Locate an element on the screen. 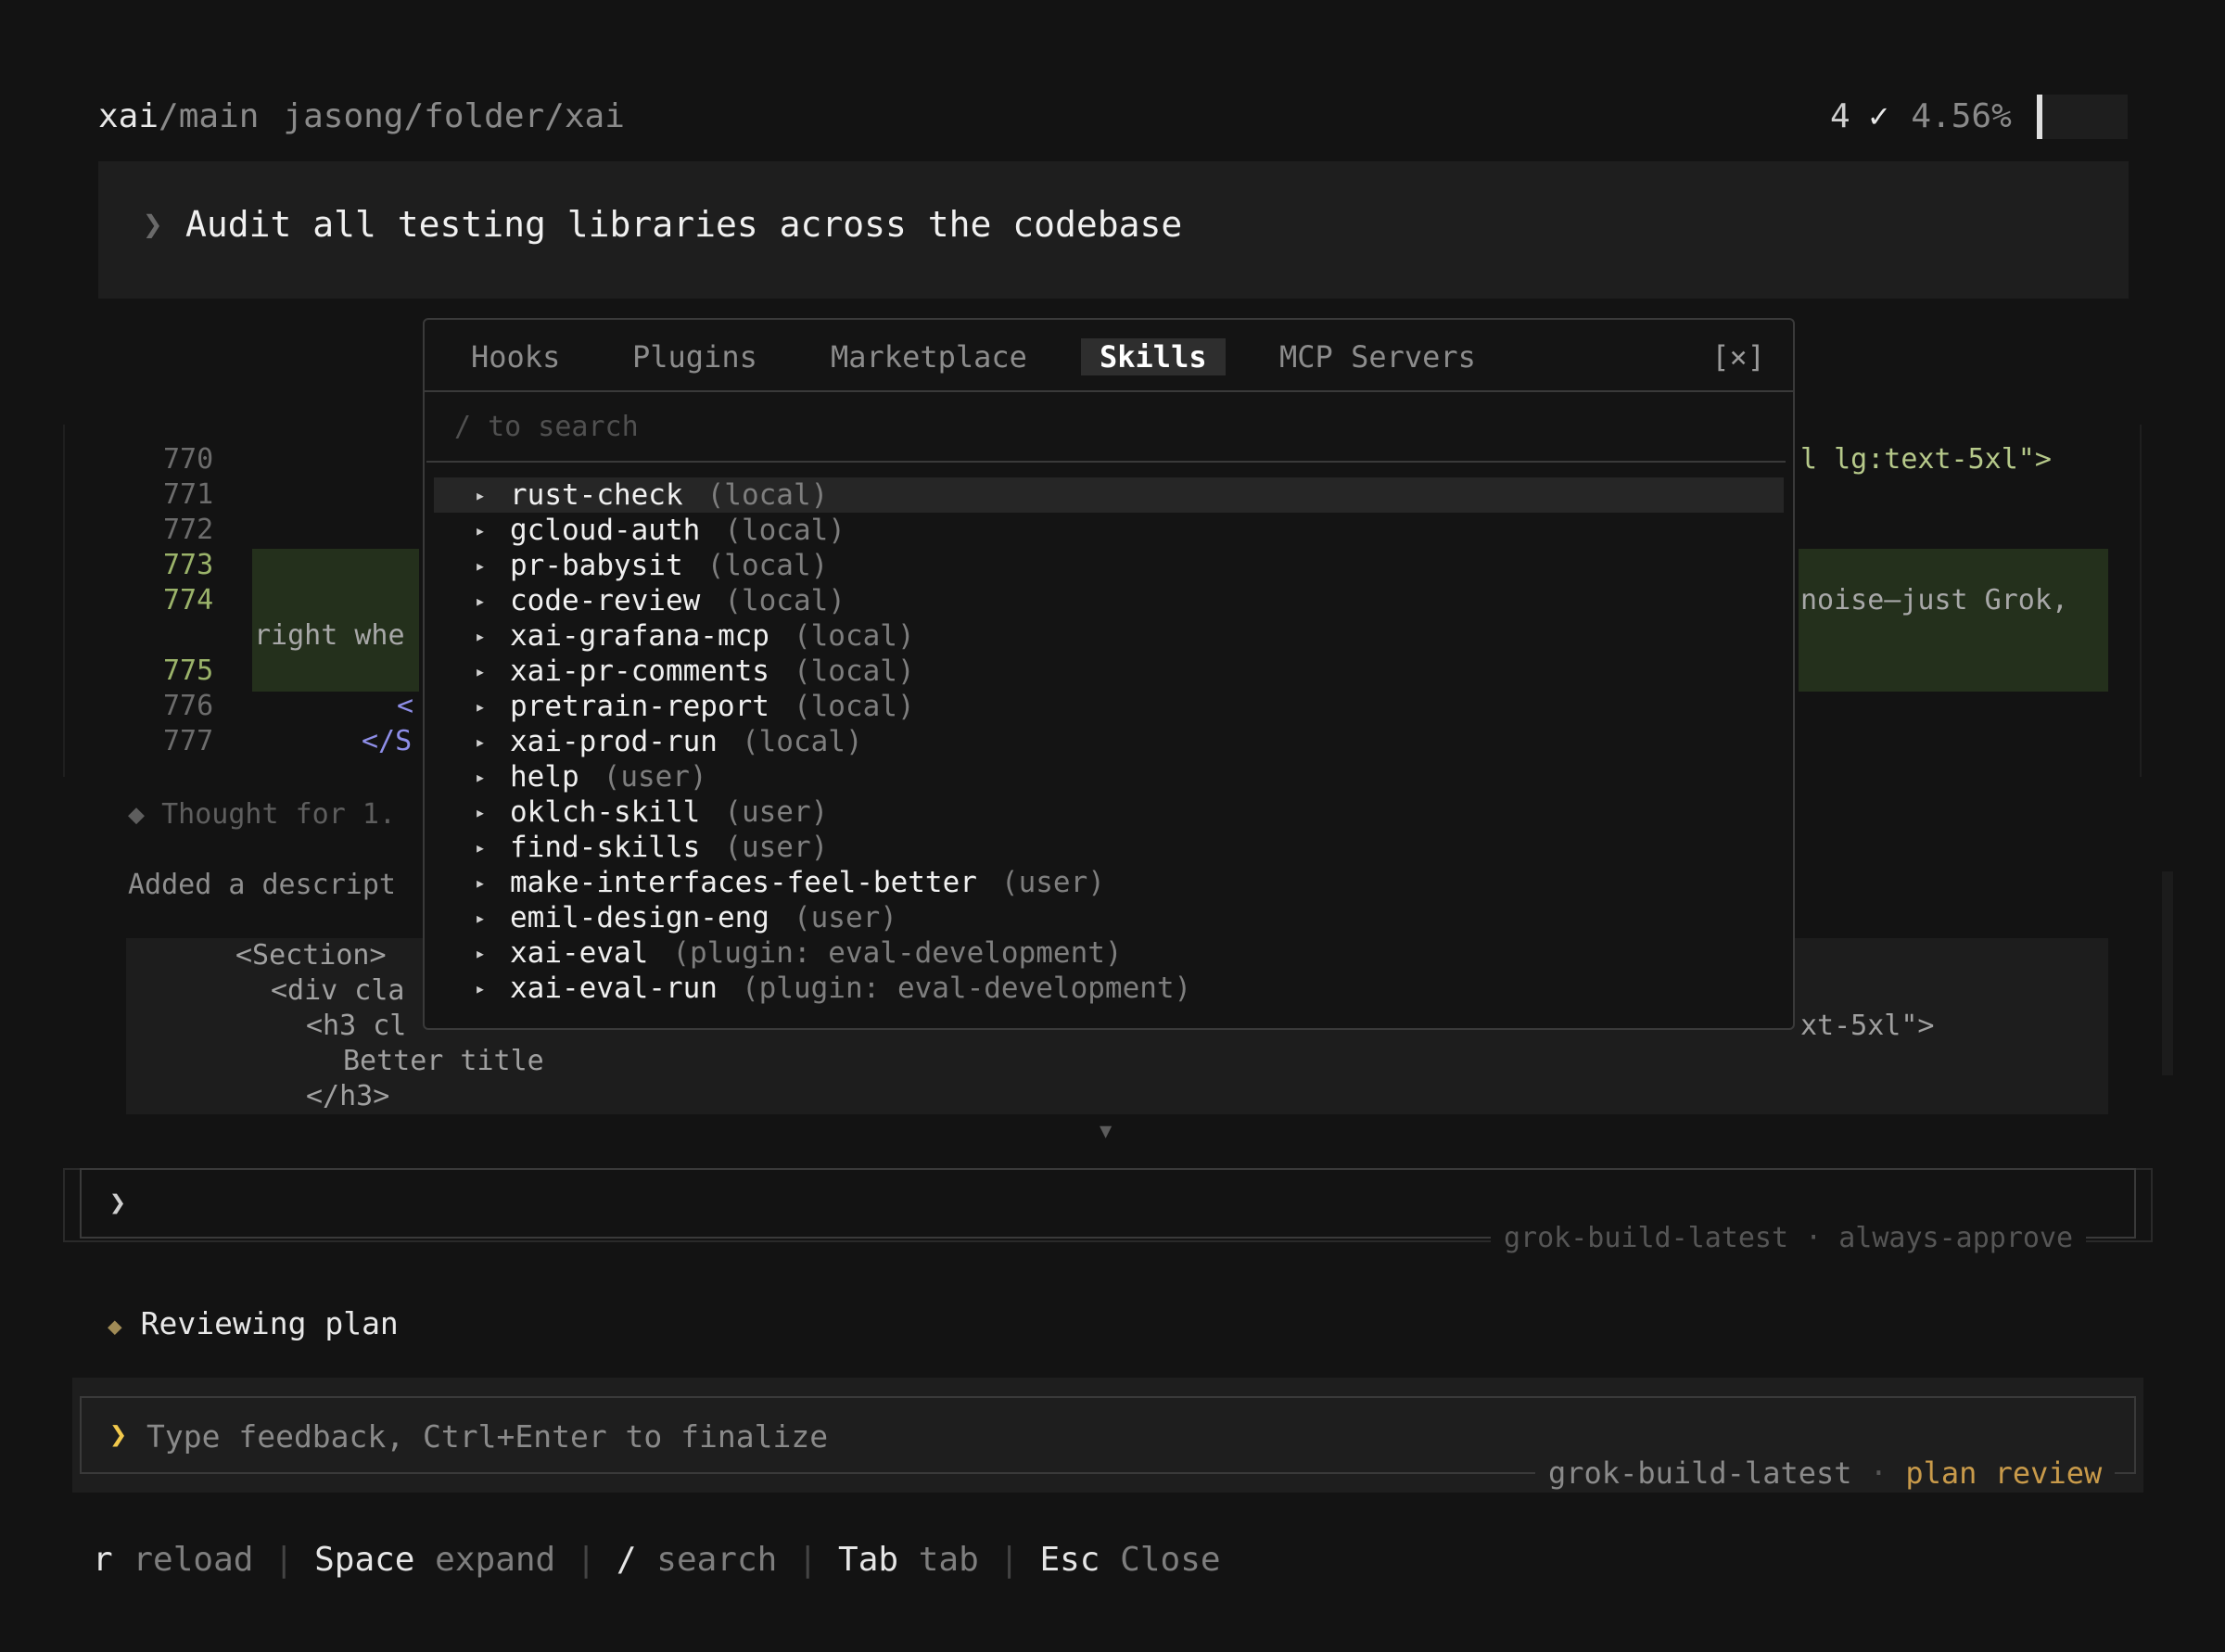  skill-name: oklch-skill is located at coordinates (605, 812).